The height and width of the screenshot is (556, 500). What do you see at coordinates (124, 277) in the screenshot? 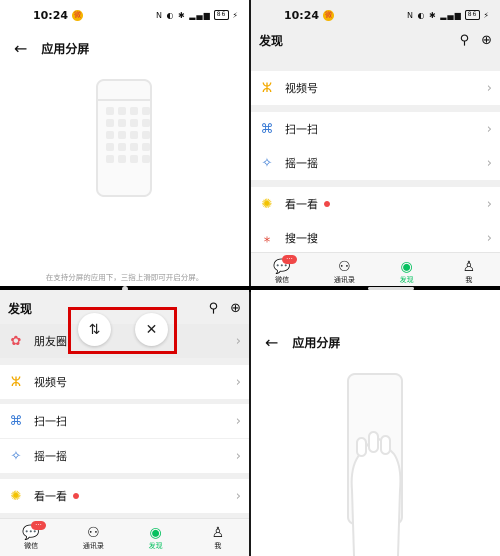
I see `split-screen-hint: 在支持分屏的应用下，三指上滑即可开启分屏。` at bounding box center [124, 277].